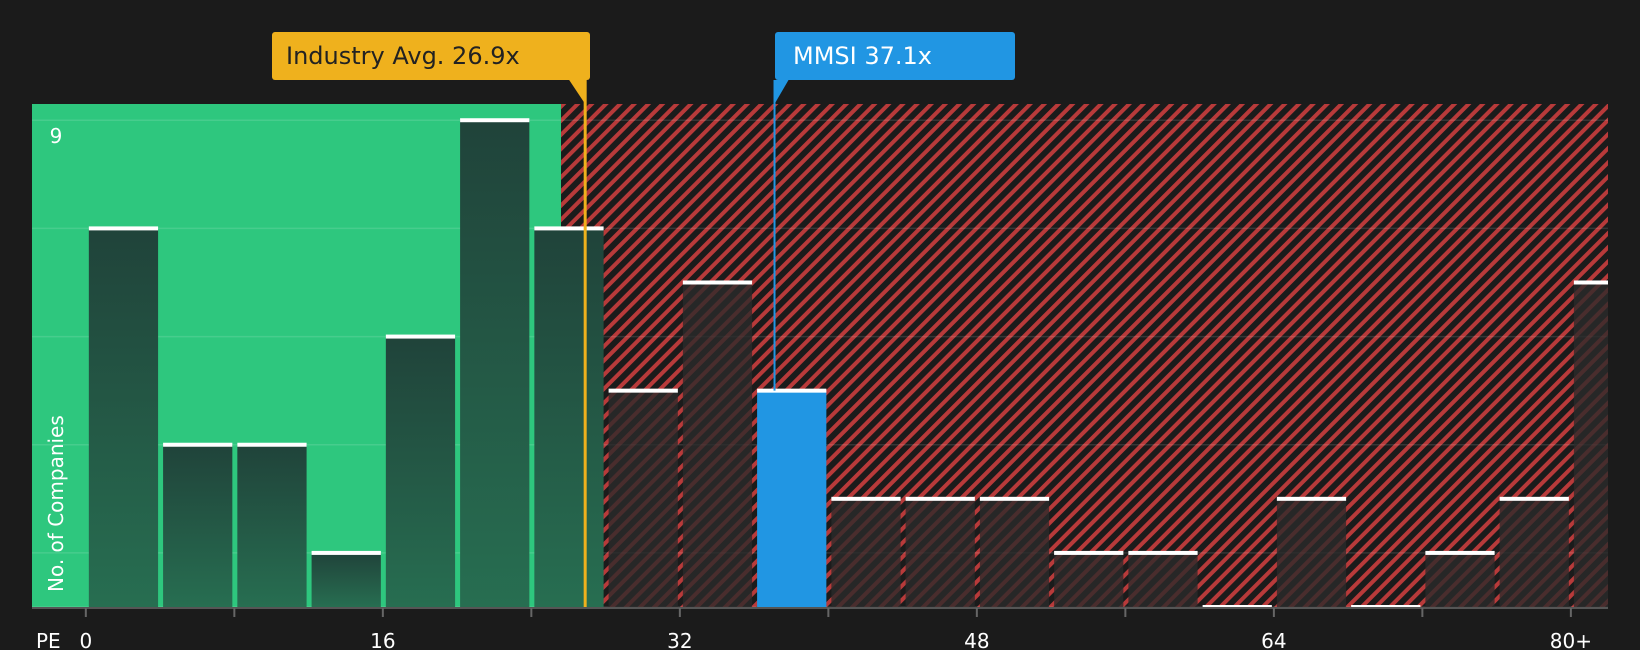  Describe the element at coordinates (48, 639) in the screenshot. I see `x-axis-label: PE` at that location.